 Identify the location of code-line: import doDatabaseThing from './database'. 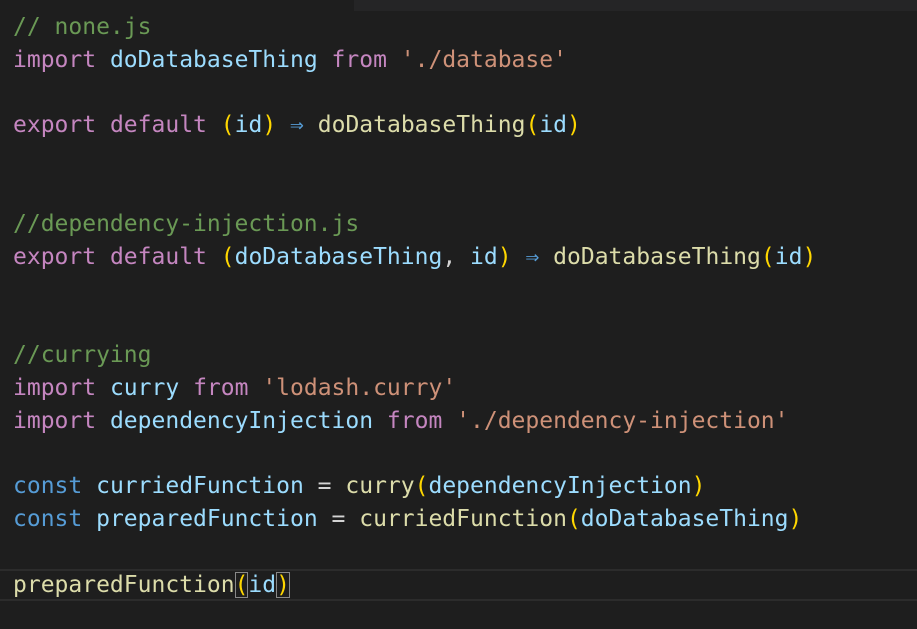
(465, 60).